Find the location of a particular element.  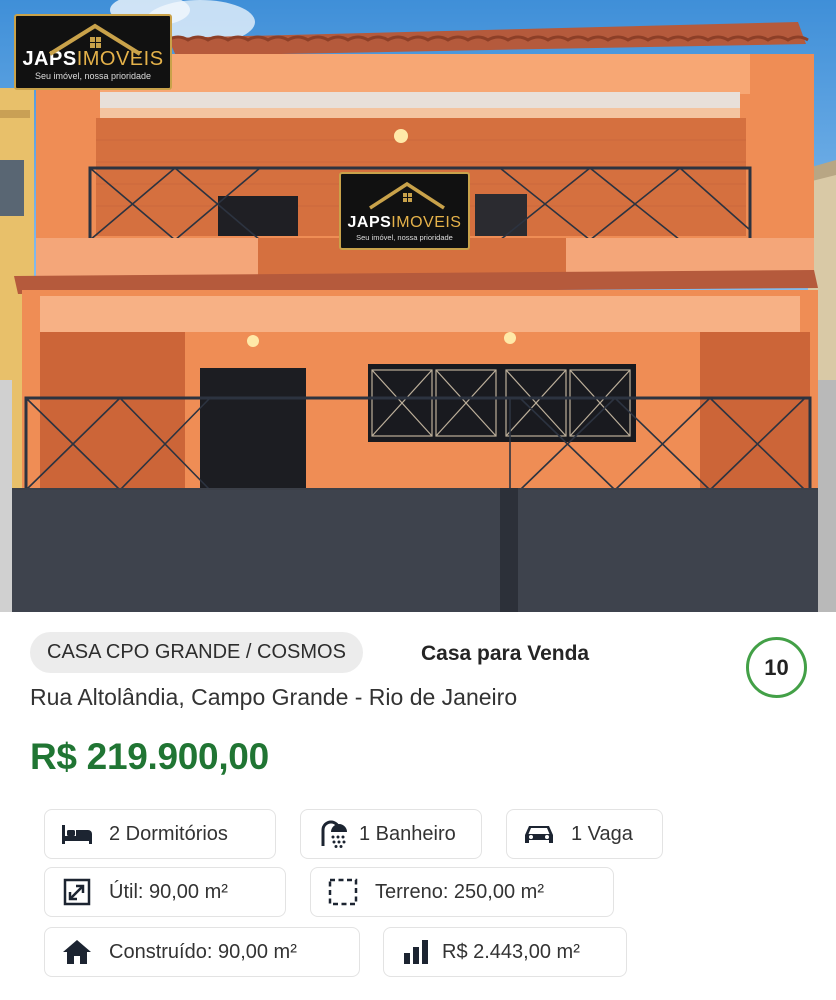

land-area-label: Terreno: 250,00 m² is located at coordinates (459, 891).